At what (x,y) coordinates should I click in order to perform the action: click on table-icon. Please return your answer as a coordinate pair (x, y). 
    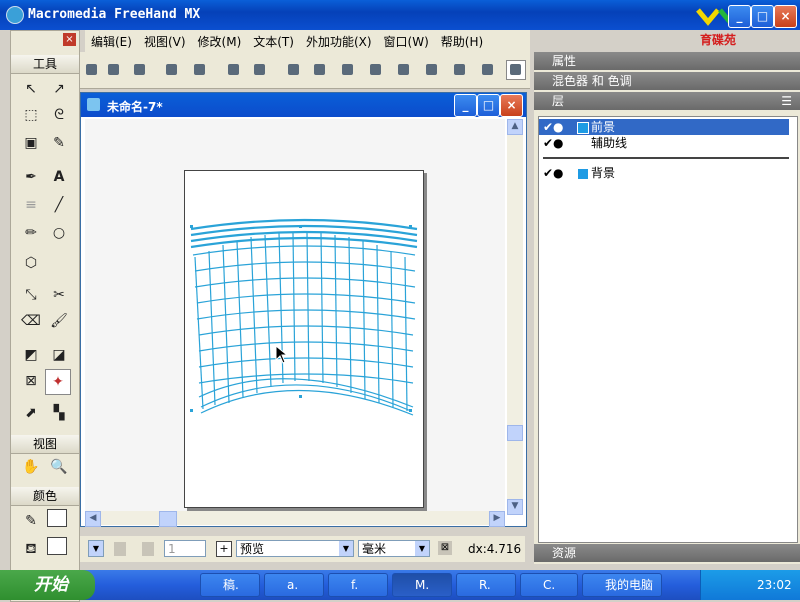
    Looking at the image, I should click on (460, 70).